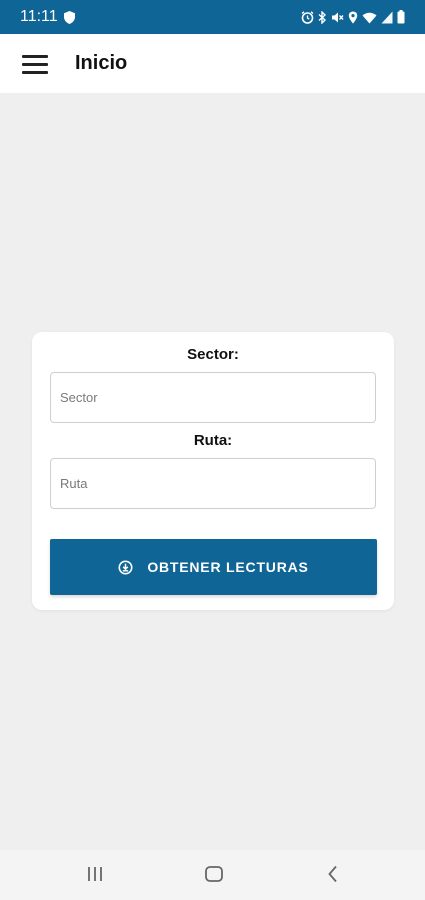 The width and height of the screenshot is (425, 900). I want to click on bluetooth-icon, so click(322, 17).